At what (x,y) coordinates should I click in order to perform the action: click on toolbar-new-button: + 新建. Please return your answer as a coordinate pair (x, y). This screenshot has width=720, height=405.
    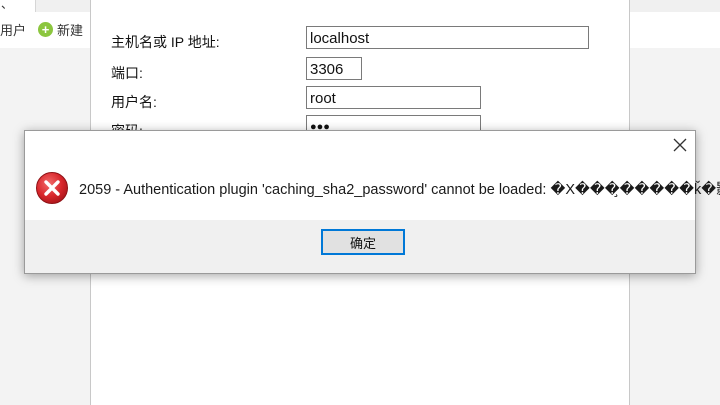
    Looking at the image, I should click on (60, 29).